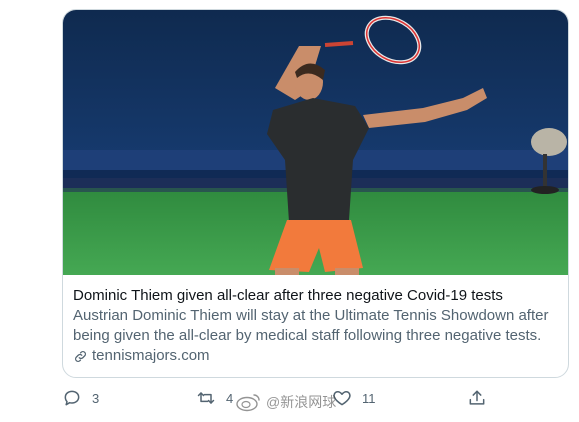 The height and width of the screenshot is (422, 579). What do you see at coordinates (354, 398) in the screenshot?
I see `like-button: 11` at bounding box center [354, 398].